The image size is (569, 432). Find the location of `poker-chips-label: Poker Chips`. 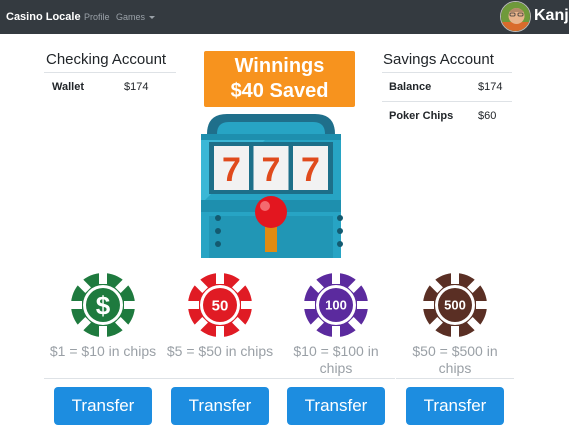

poker-chips-label: Poker Chips is located at coordinates (421, 116).